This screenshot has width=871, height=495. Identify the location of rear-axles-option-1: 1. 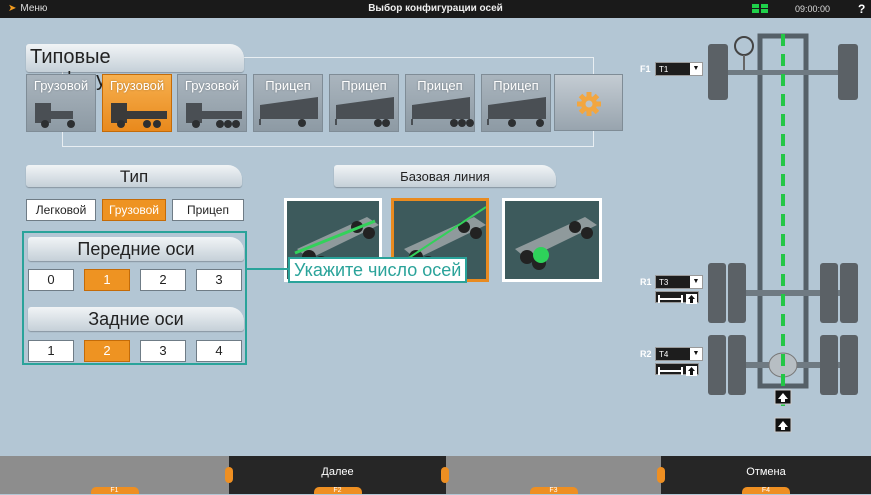
(51, 351).